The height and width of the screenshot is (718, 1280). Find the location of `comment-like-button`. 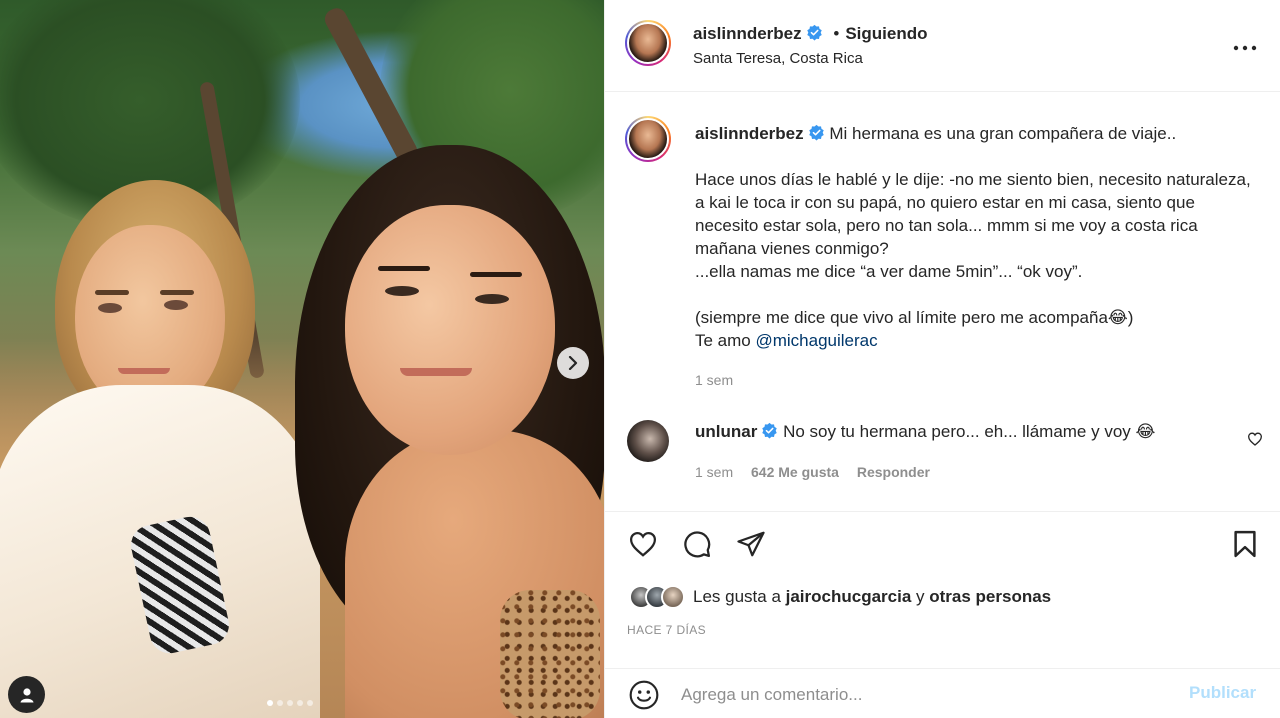

comment-like-button is located at coordinates (1255, 440).